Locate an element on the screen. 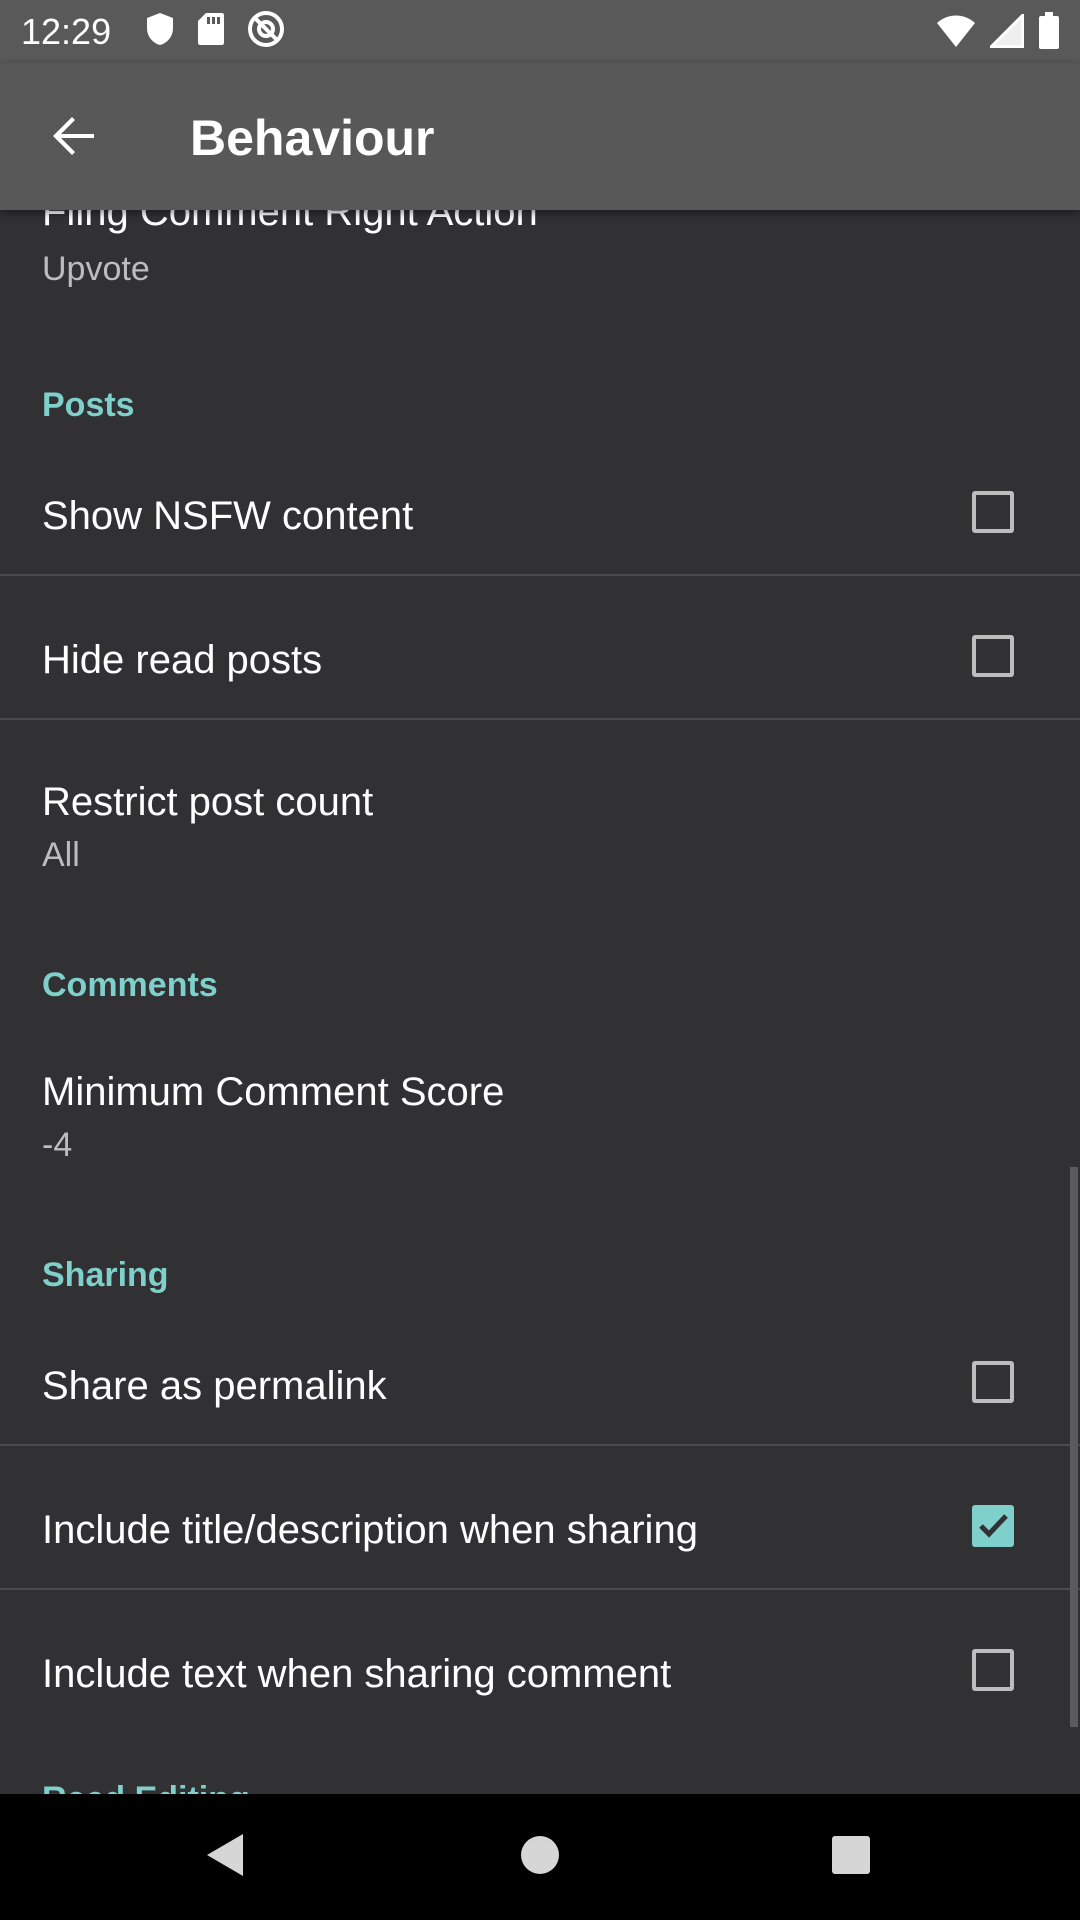  hide-read-posts-checkbox is located at coordinates (993, 656).